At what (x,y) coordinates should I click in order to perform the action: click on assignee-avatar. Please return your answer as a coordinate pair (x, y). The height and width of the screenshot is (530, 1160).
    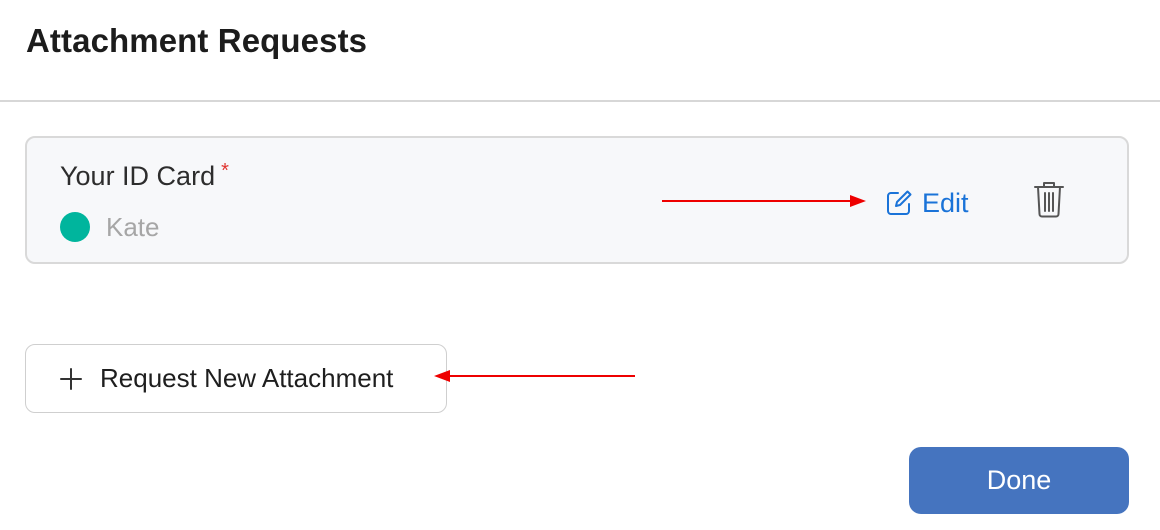
    Looking at the image, I should click on (75, 227).